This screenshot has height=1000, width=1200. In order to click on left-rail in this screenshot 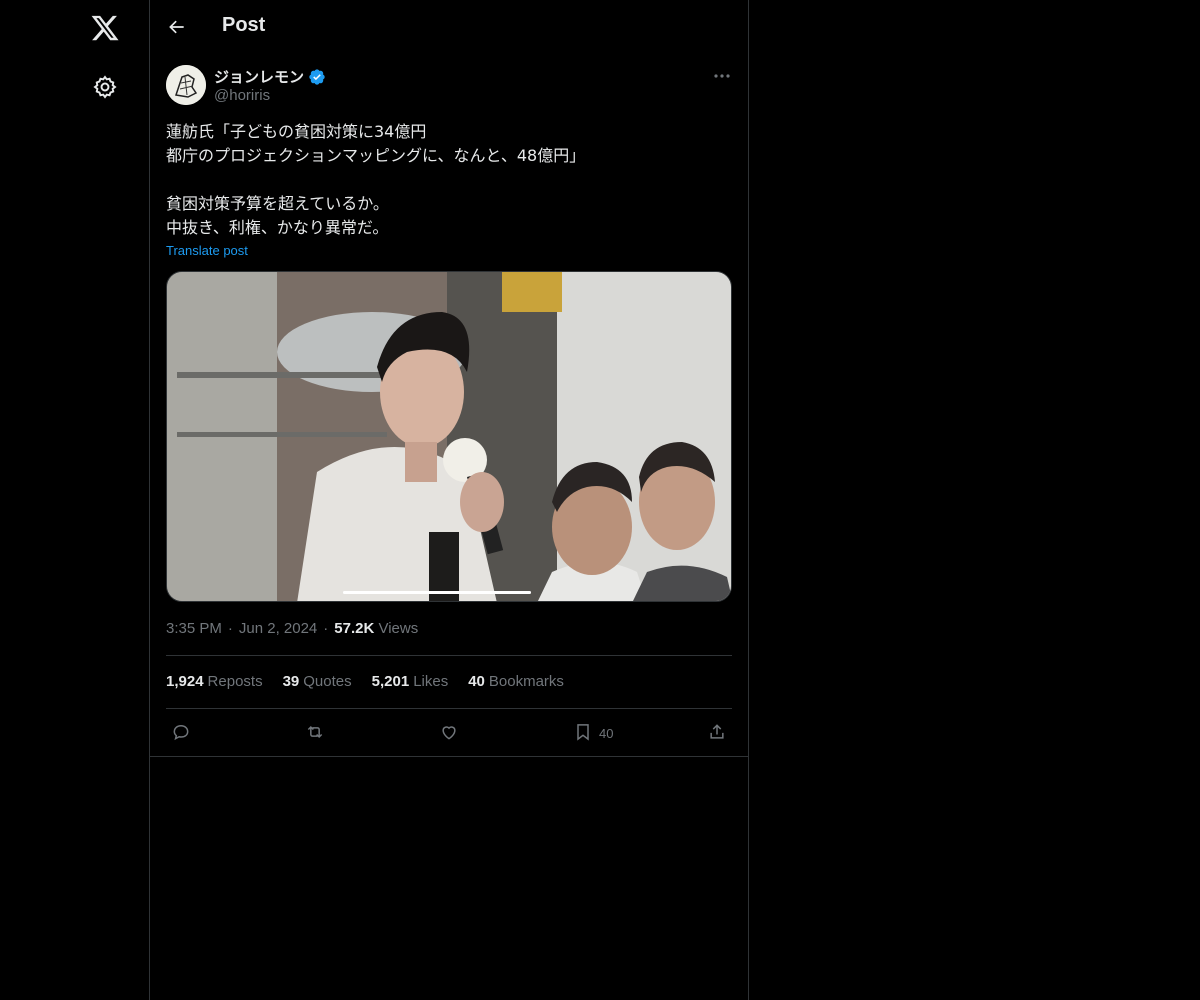, I will do `click(75, 500)`.